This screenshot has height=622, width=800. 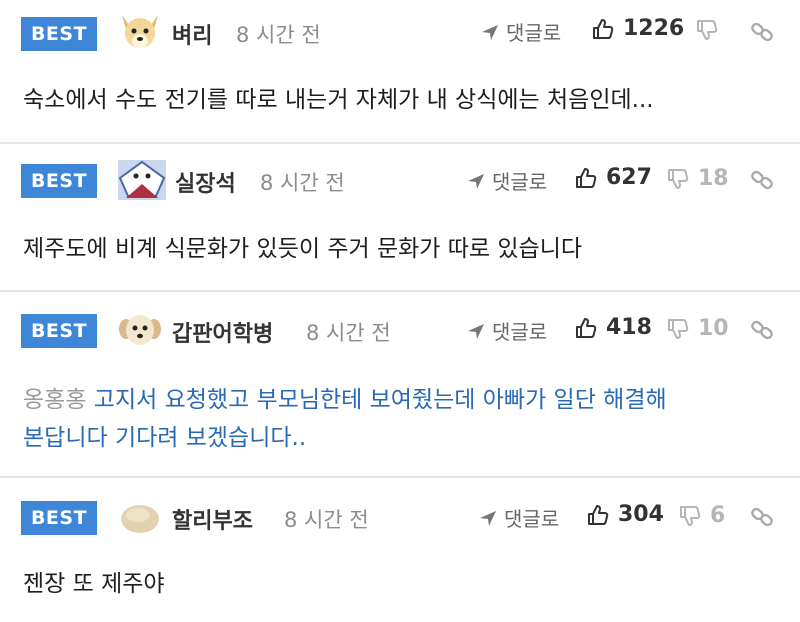 I want to click on dislike-button: 10, so click(x=697, y=328).